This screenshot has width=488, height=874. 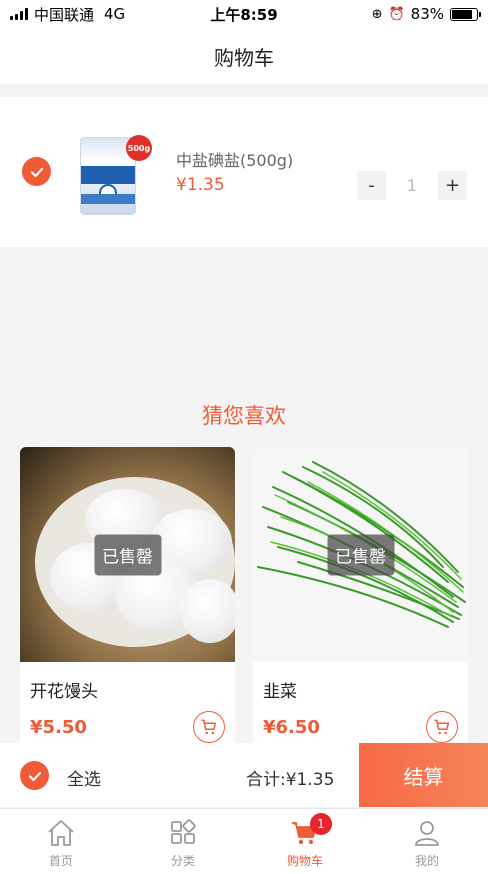 I want to click on tab-category: 分类, so click(x=183, y=841).